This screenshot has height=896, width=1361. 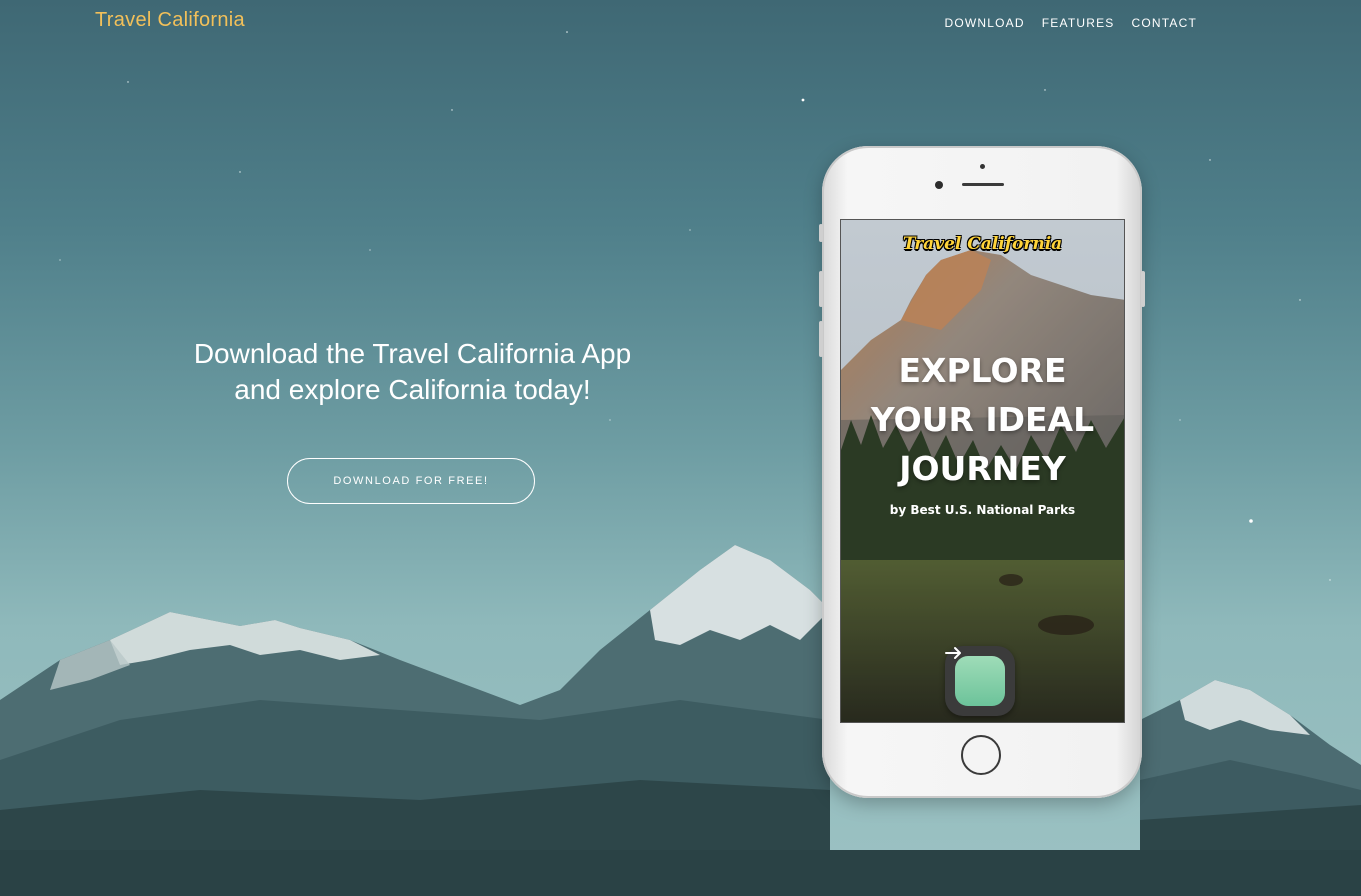 What do you see at coordinates (981, 755) in the screenshot?
I see `phone-home-button` at bounding box center [981, 755].